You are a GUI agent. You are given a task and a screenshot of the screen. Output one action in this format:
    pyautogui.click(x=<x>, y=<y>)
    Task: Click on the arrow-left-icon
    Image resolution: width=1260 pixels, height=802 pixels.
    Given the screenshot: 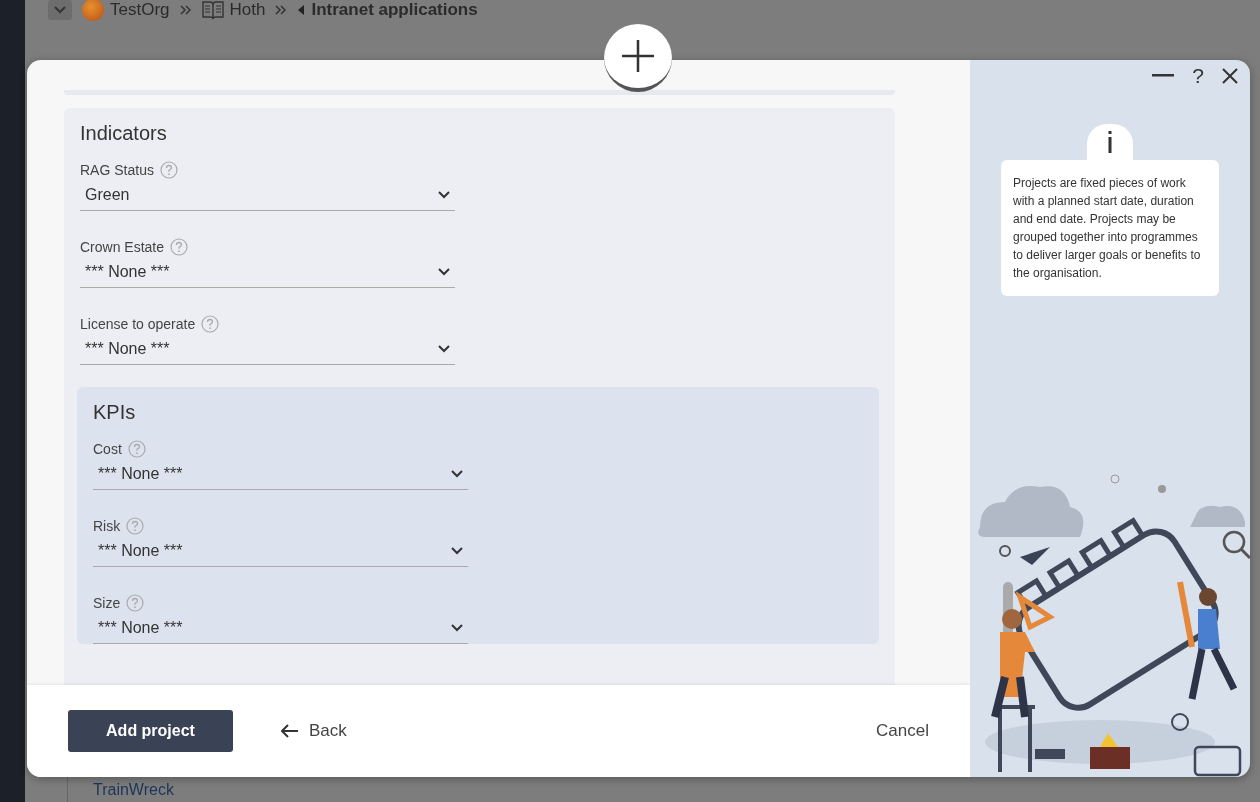 What is the action you would take?
    pyautogui.click(x=290, y=731)
    